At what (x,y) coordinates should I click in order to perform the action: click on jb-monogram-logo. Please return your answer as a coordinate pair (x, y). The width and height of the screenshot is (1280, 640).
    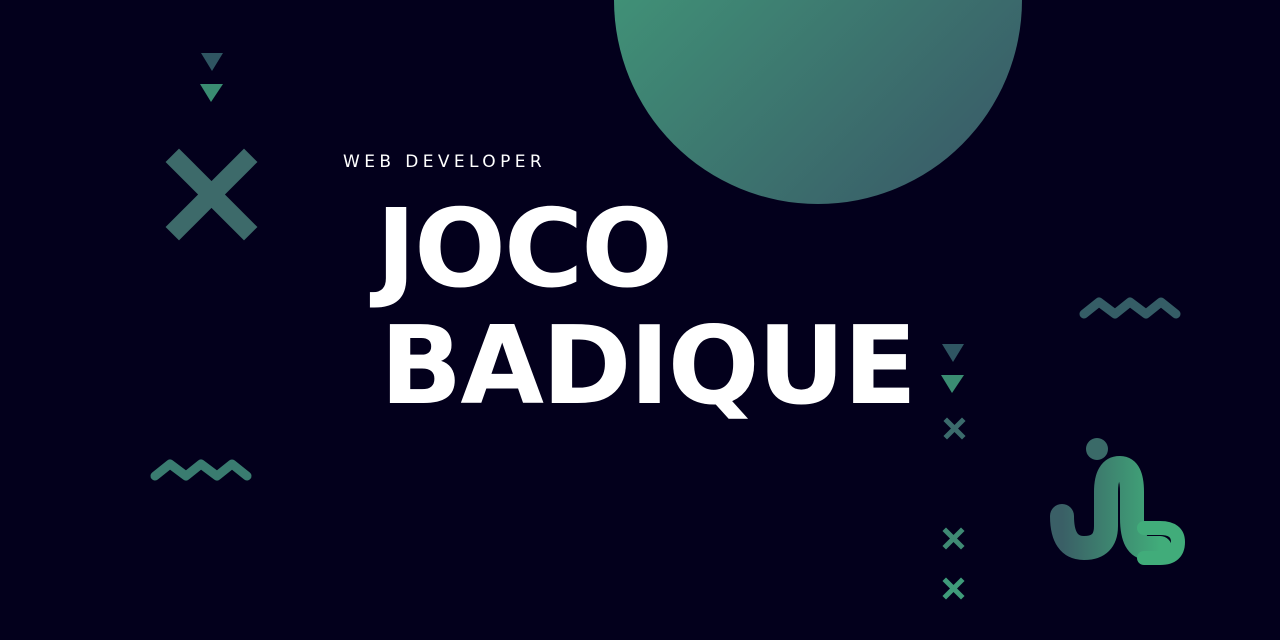
    Looking at the image, I should click on (1117, 501).